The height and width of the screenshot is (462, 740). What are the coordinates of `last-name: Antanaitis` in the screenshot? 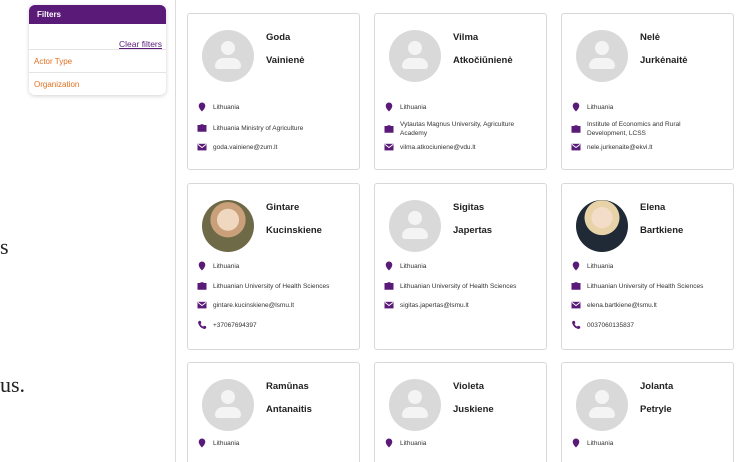 It's located at (289, 409).